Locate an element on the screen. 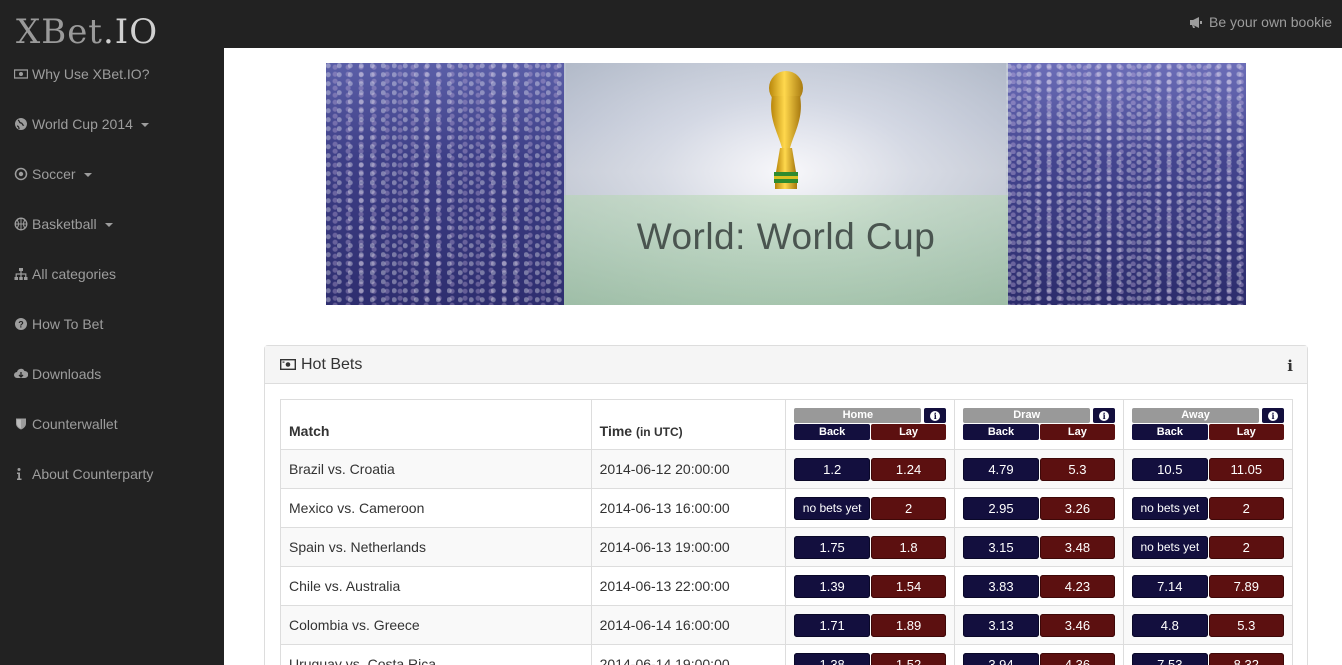 Image resolution: width=1342 pixels, height=665 pixels. back-odds-button: 3.83 is located at coordinates (1001, 586).